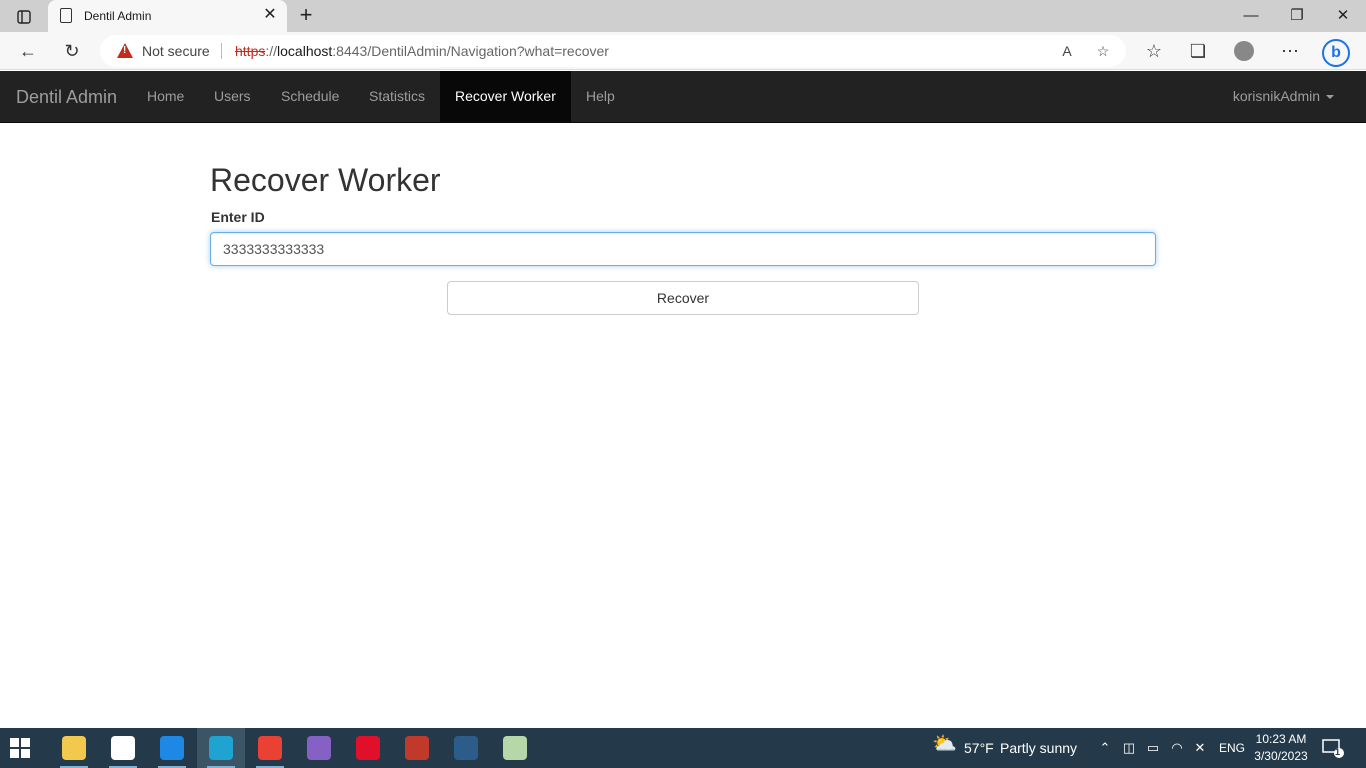 The width and height of the screenshot is (1366, 768). Describe the element at coordinates (118, 16) in the screenshot. I see `tab-title: Dentil Admin` at that location.